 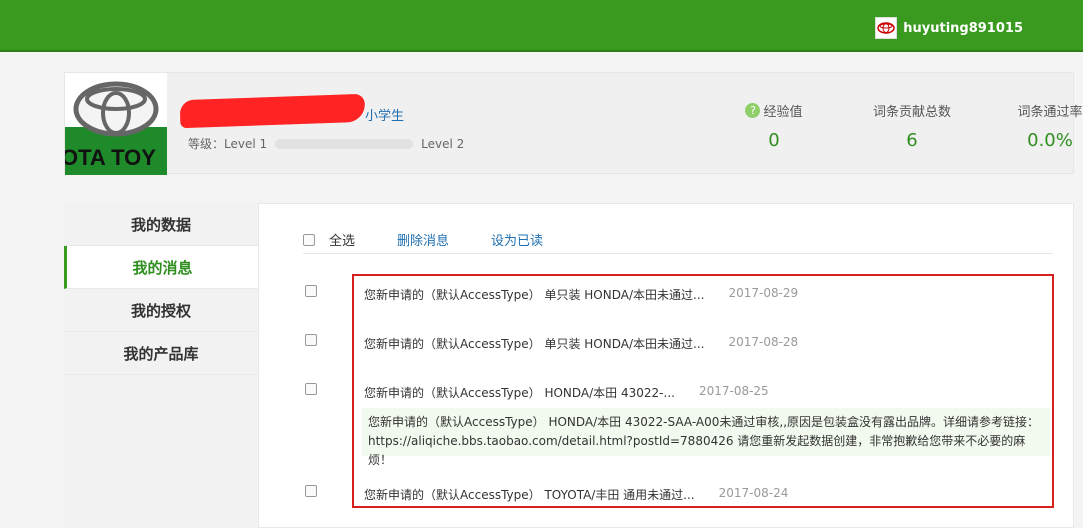 I want to click on stat-label-row: ? 经验值, so click(x=774, y=110).